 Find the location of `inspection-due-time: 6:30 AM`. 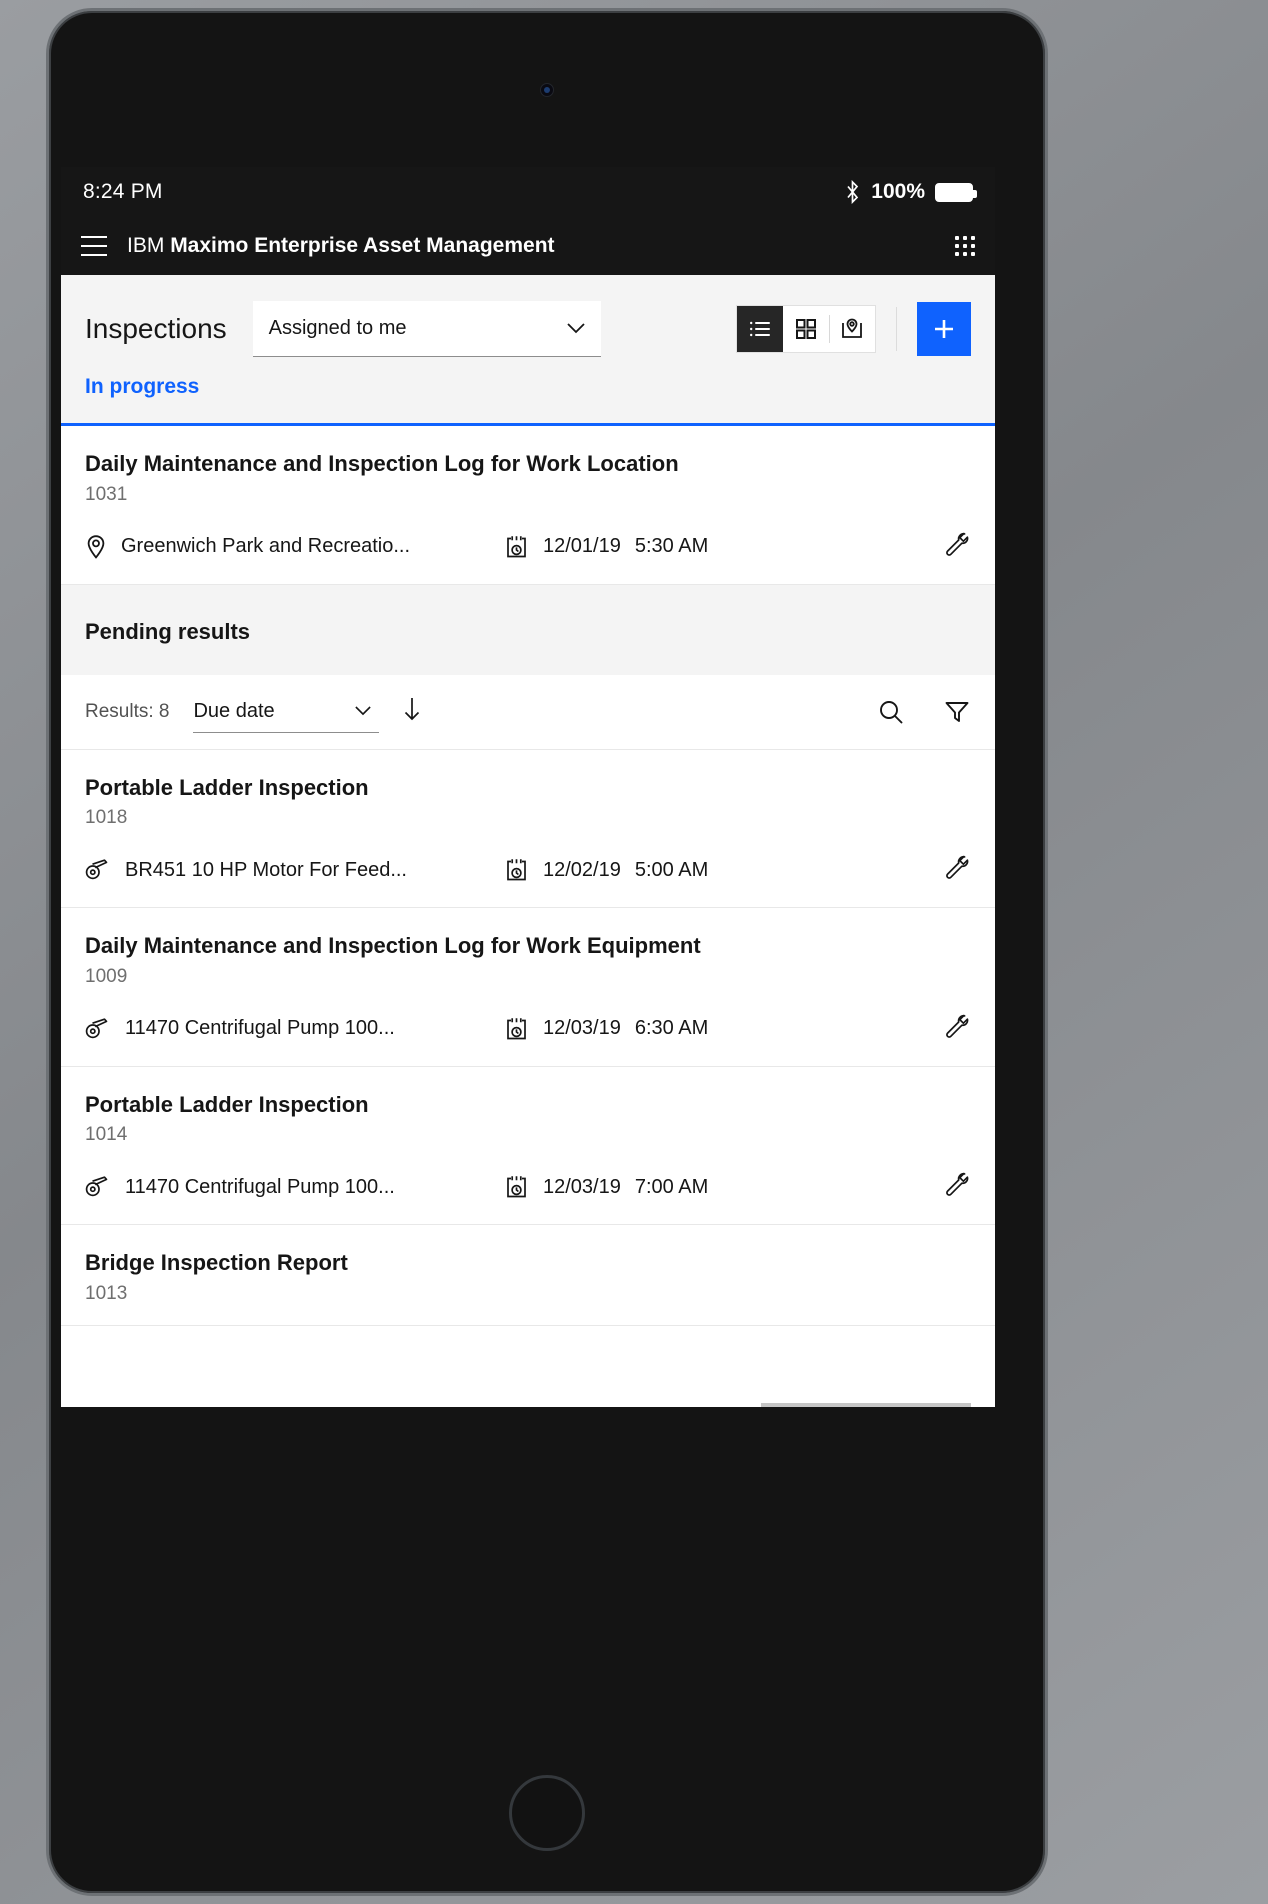

inspection-due-time: 6:30 AM is located at coordinates (671, 1028).